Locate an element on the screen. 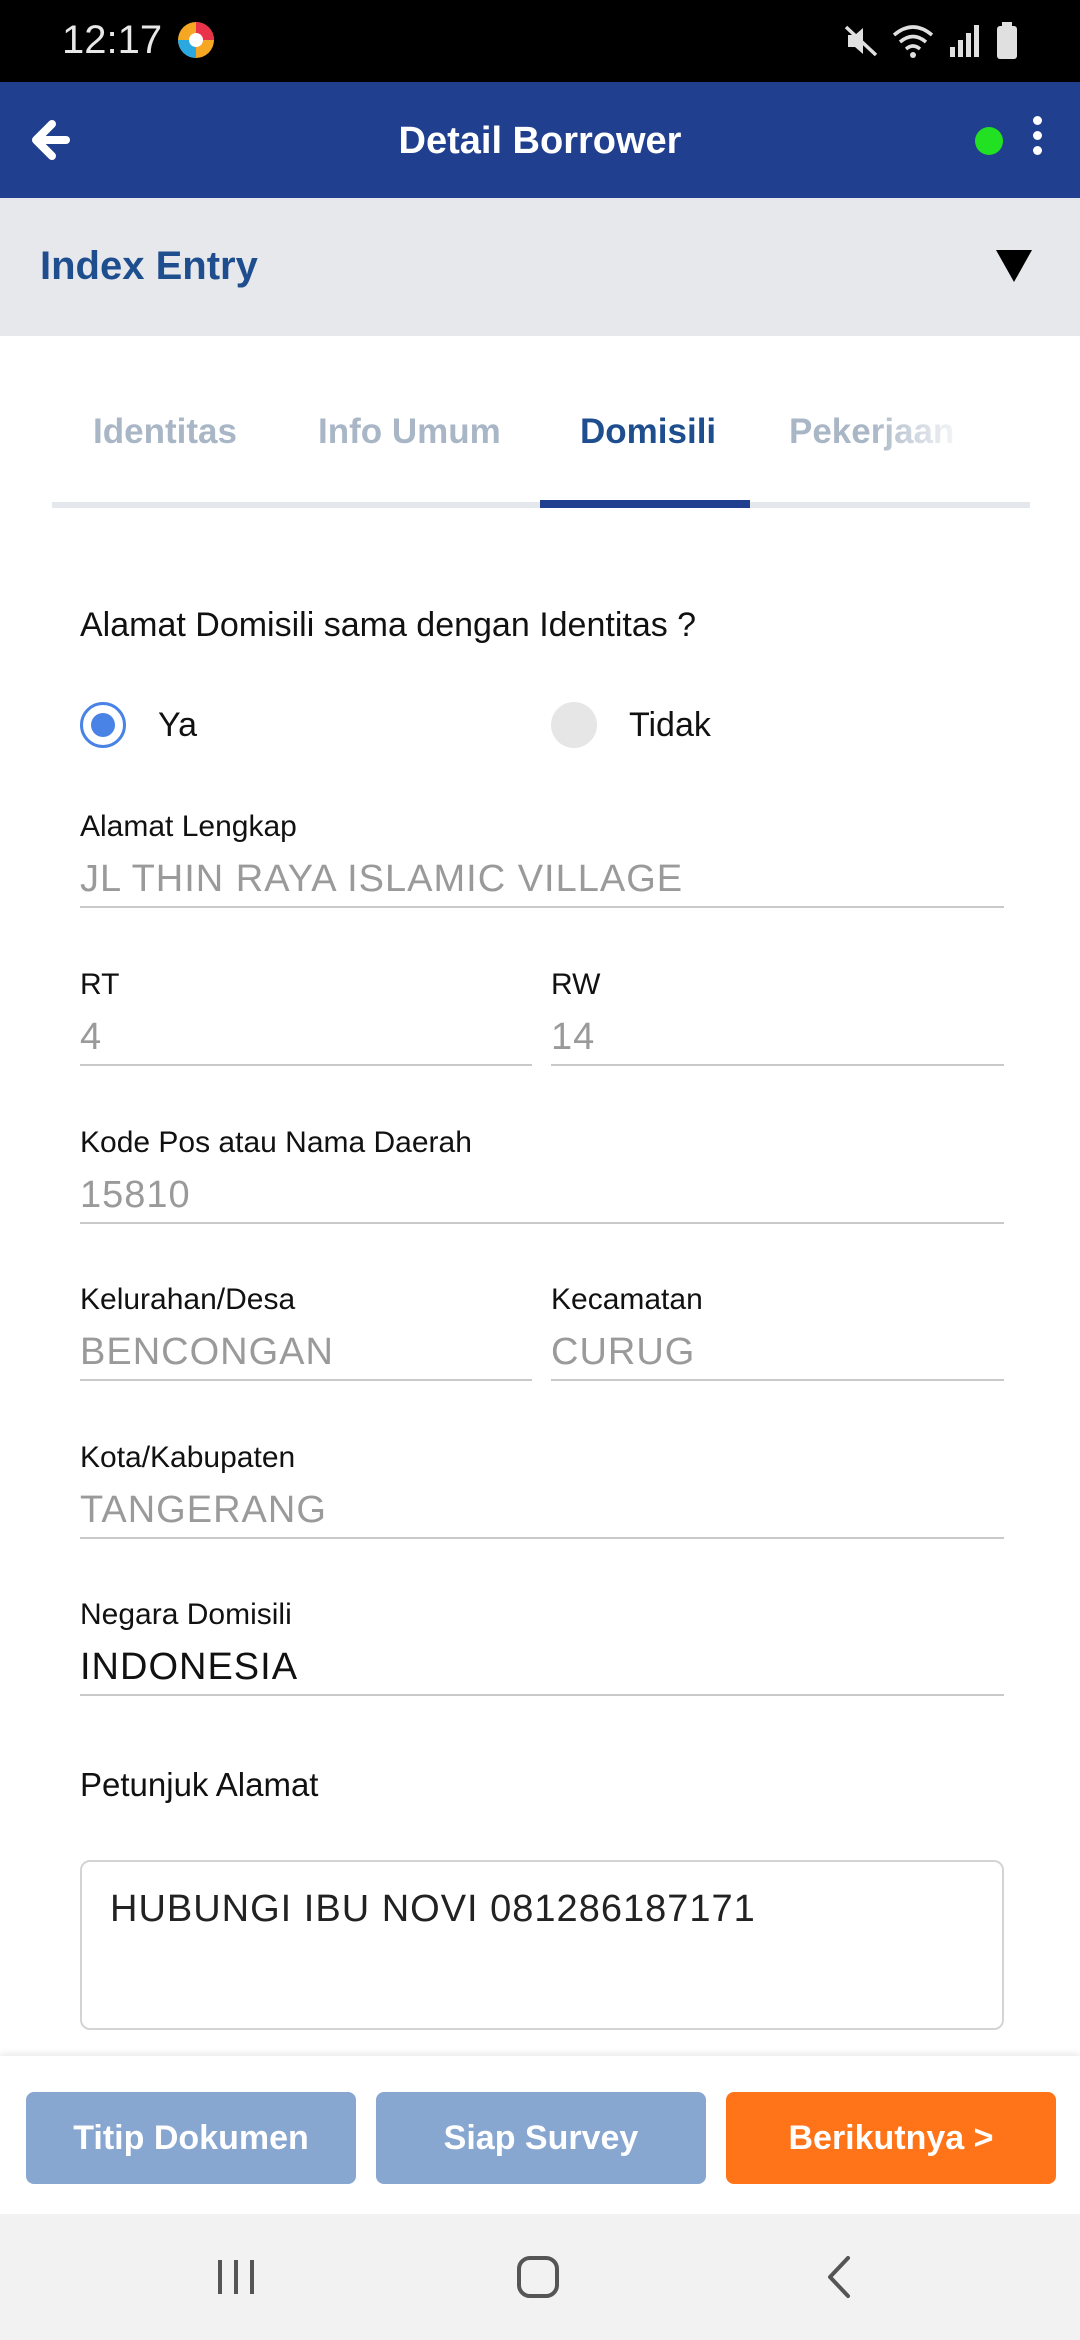 This screenshot has height=2340, width=1080. app-notification-icon is located at coordinates (196, 40).